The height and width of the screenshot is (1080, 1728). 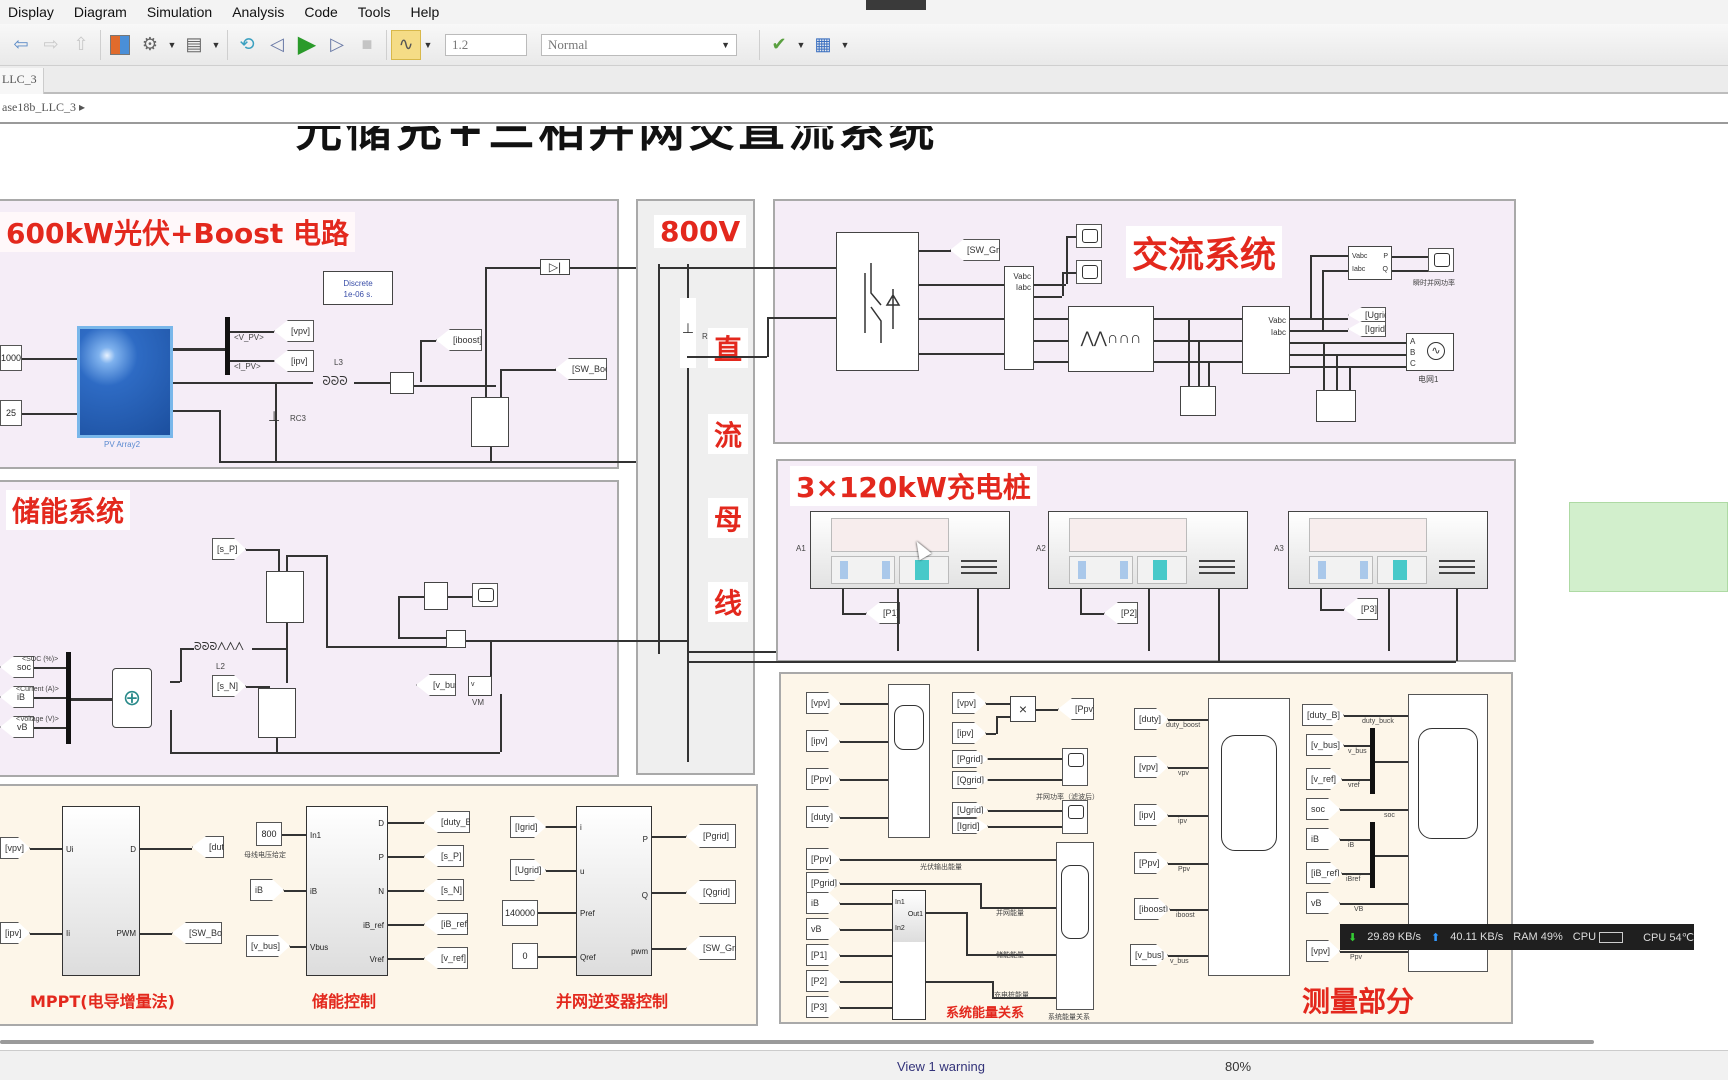 What do you see at coordinates (1388, 550) in the screenshot?
I see `charger-a3-block` at bounding box center [1388, 550].